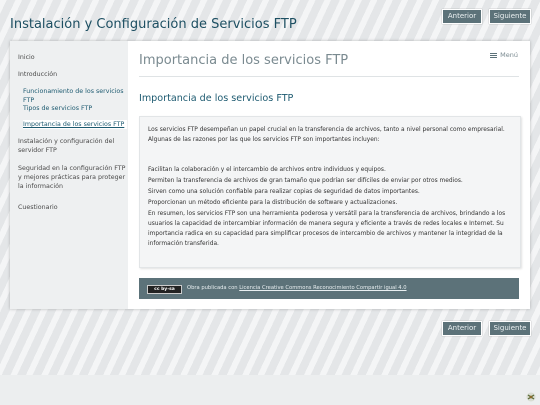 The height and width of the screenshot is (405, 540). I want to click on menu-toggle: Menú, so click(504, 55).